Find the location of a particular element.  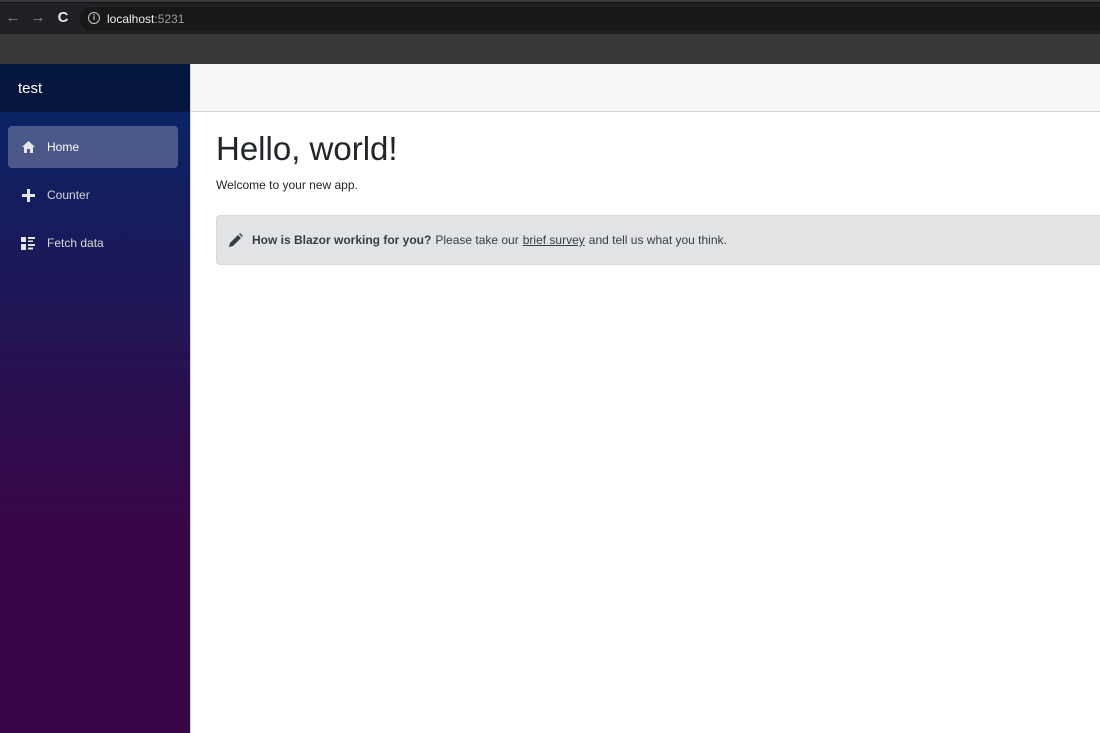

welcome-text: Welcome to your new app. is located at coordinates (287, 185).